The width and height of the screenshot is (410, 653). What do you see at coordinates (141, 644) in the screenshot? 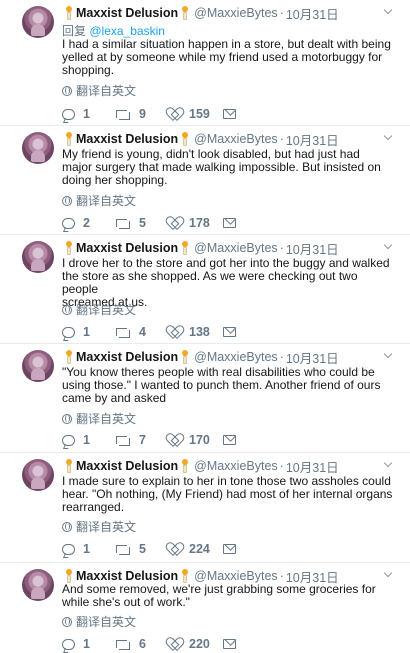
I see `retweet-button: 6` at bounding box center [141, 644].